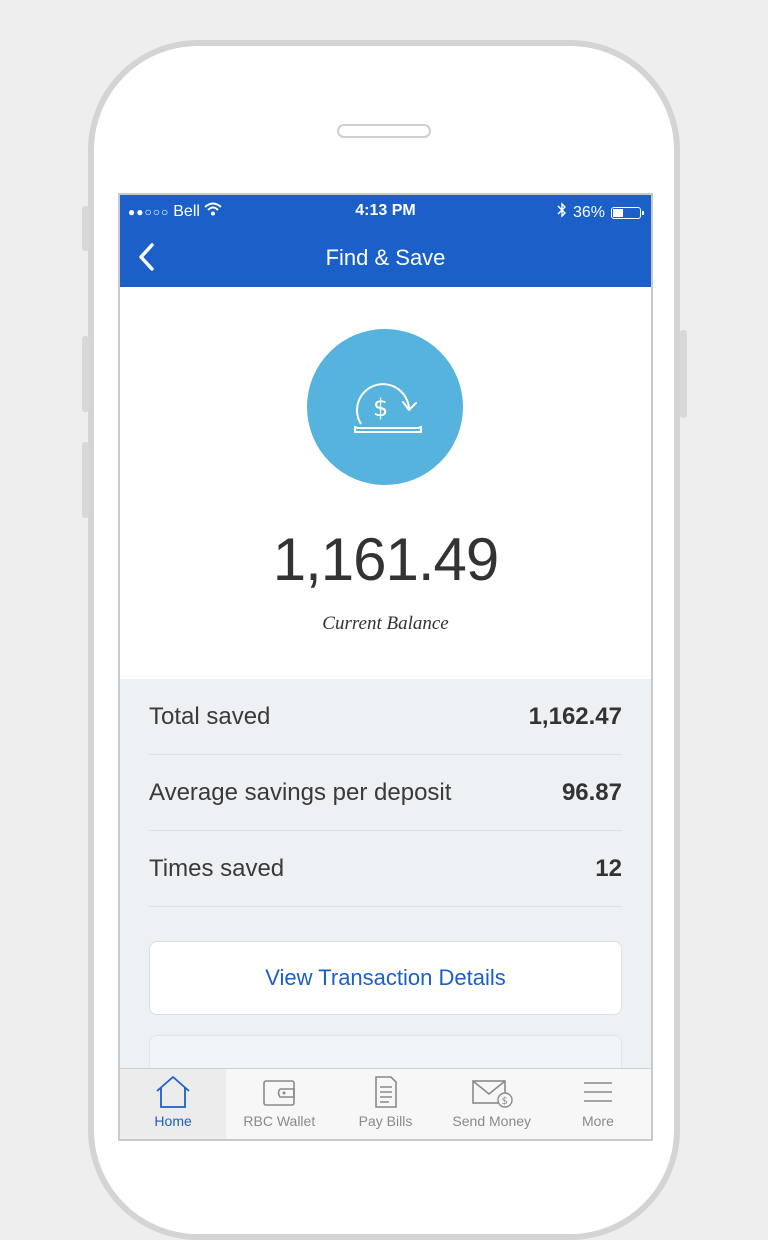 This screenshot has height=1240, width=768. I want to click on volume-up-button, so click(85, 374).